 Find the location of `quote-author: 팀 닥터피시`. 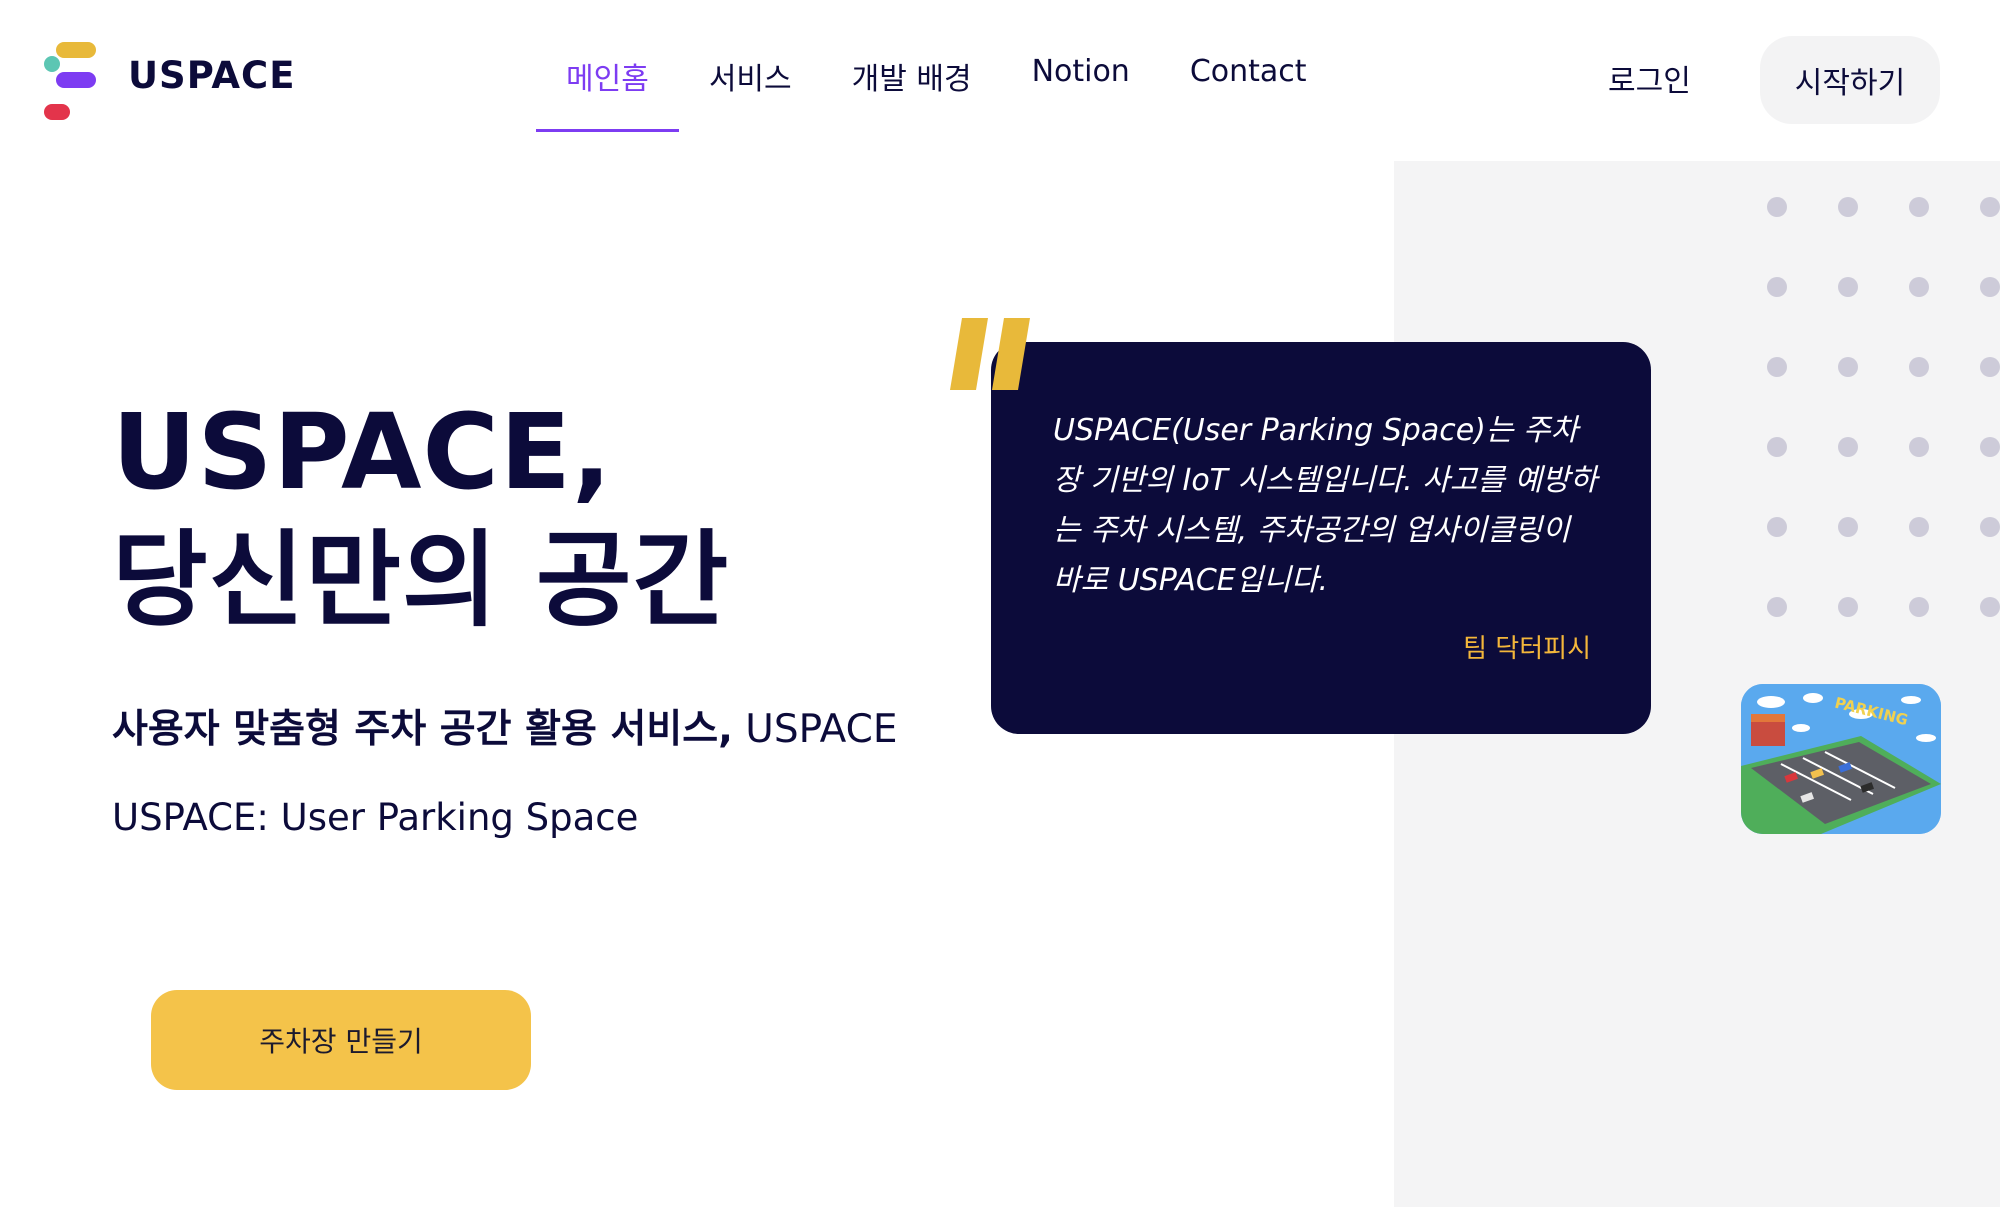

quote-author: 팀 닥터피시 is located at coordinates (1527, 649).